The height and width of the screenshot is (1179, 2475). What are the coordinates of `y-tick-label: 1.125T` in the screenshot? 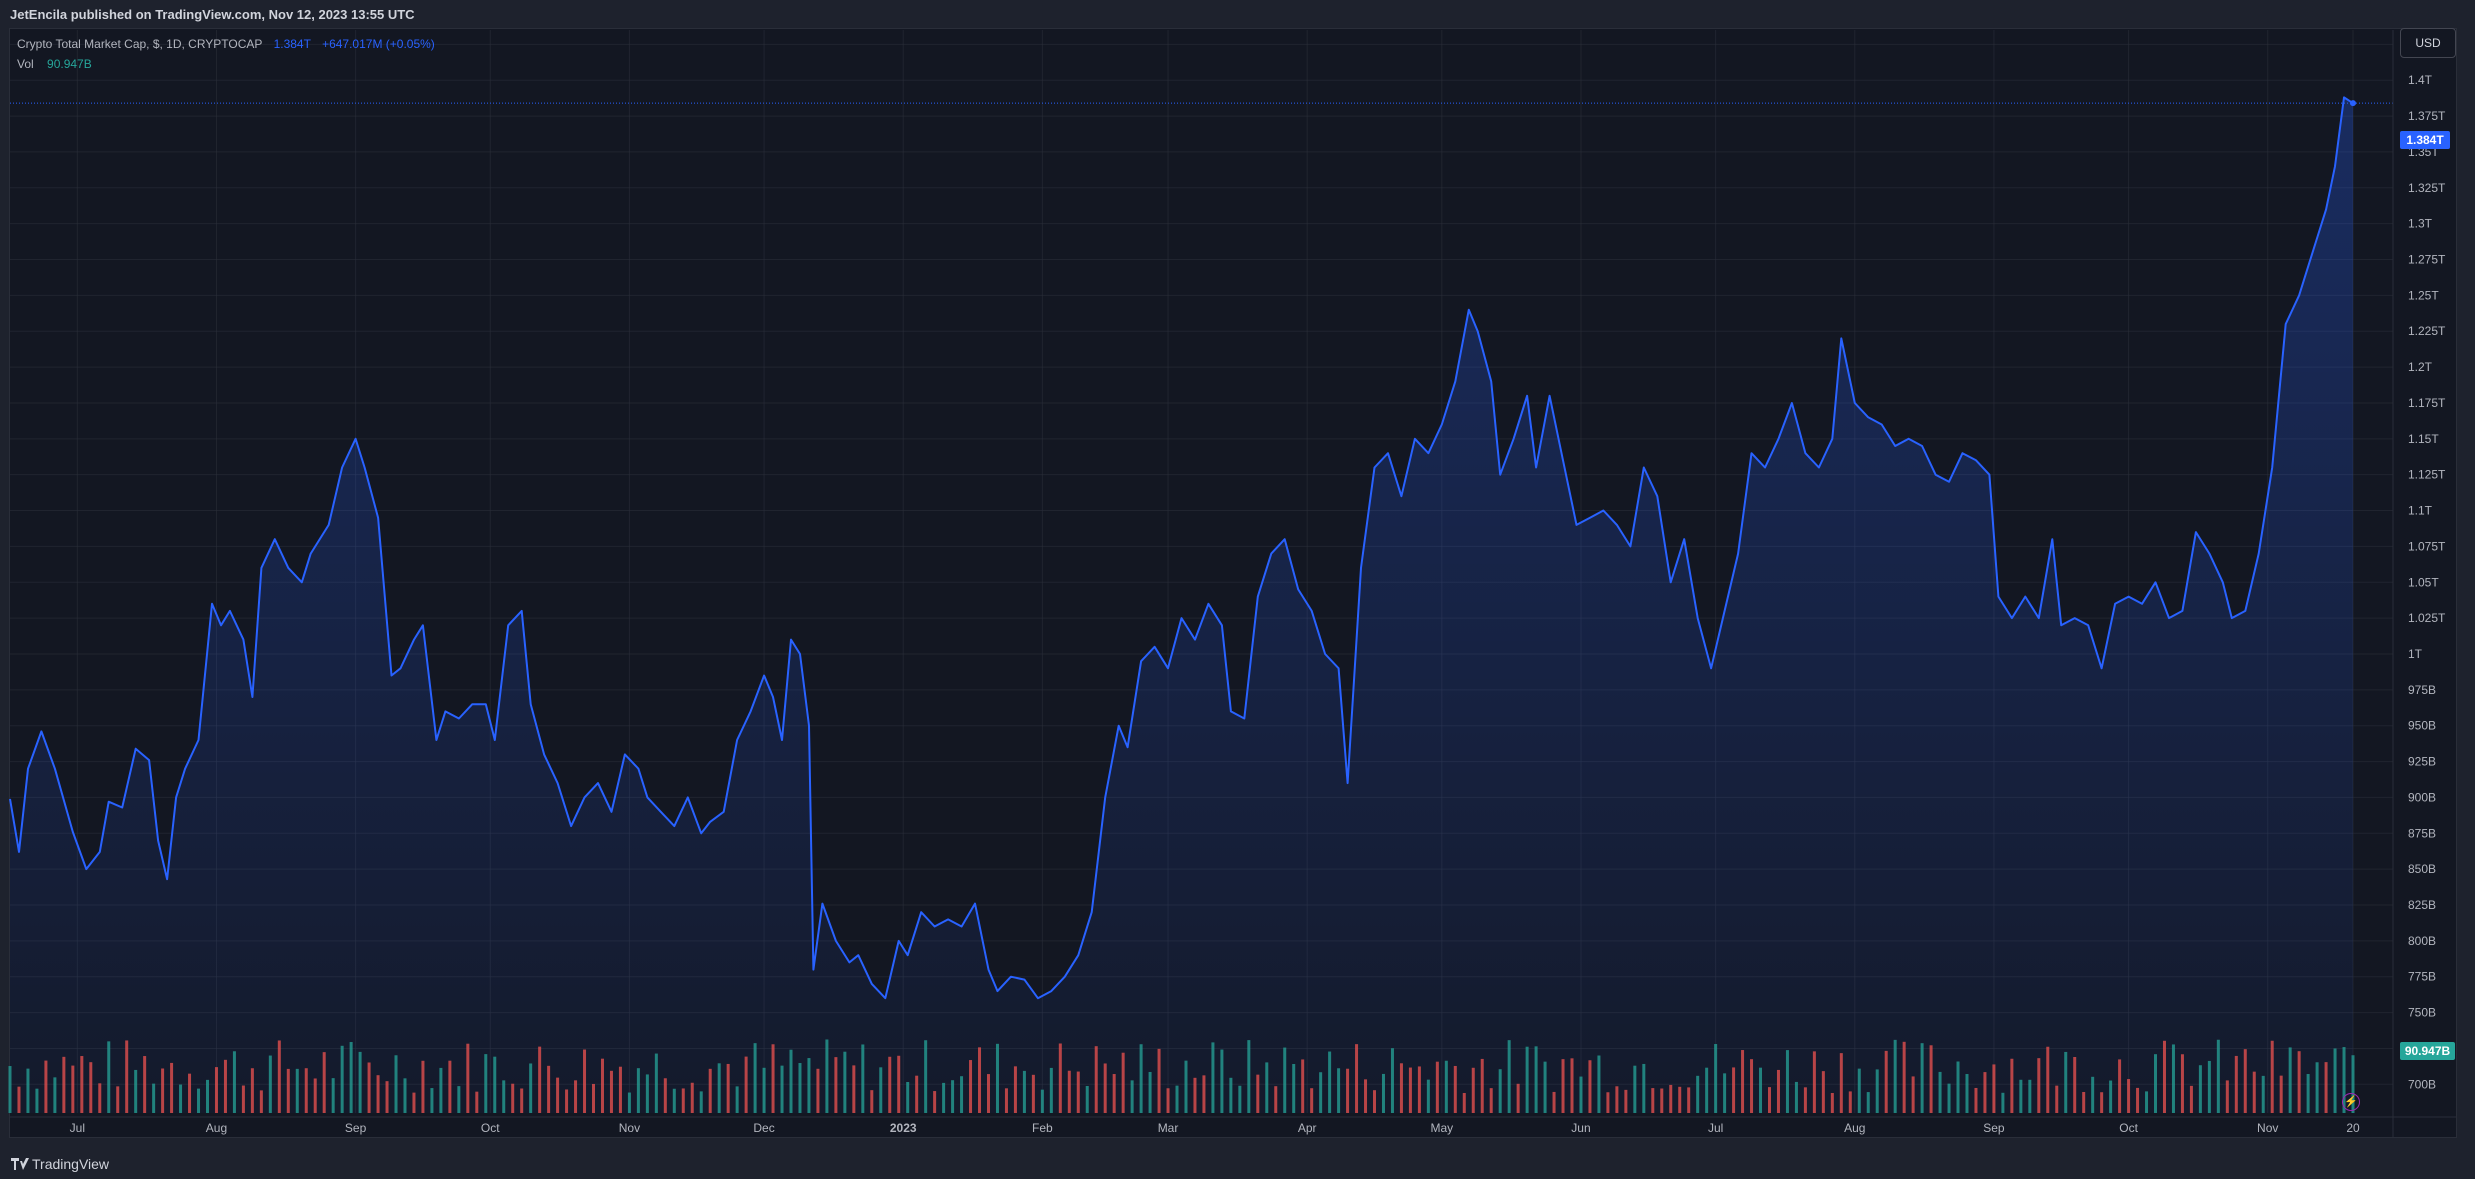 It's located at (2427, 475).